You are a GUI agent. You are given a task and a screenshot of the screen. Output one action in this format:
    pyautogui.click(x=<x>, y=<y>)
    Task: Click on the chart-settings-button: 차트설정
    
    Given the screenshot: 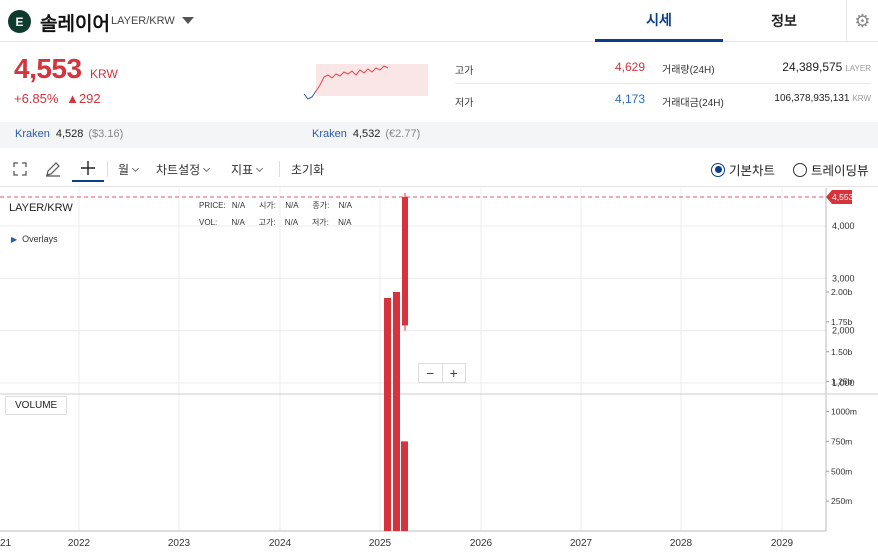 What is the action you would take?
    pyautogui.click(x=183, y=169)
    